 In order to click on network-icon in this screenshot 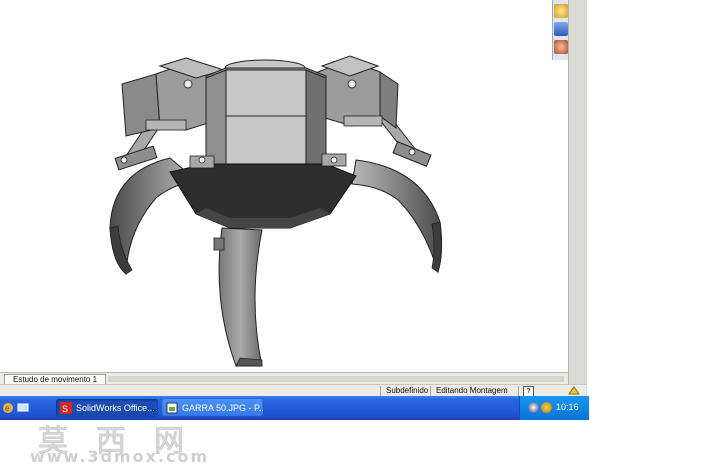, I will do `click(533, 407)`.